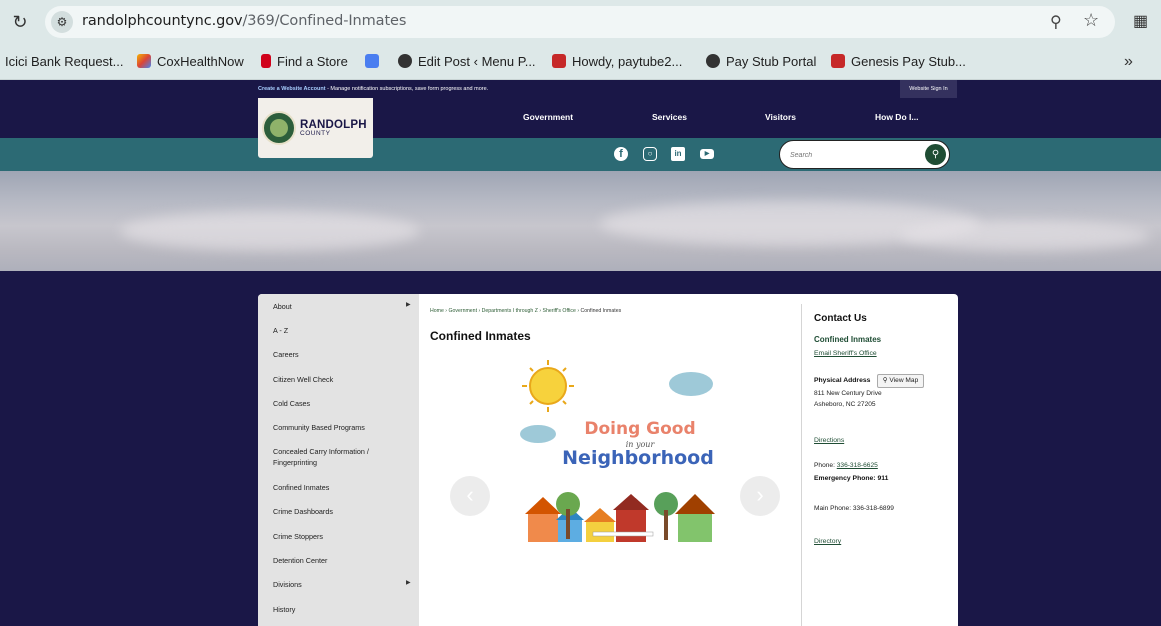 The width and height of the screenshot is (1161, 626). I want to click on bookmark-item, so click(375, 62).